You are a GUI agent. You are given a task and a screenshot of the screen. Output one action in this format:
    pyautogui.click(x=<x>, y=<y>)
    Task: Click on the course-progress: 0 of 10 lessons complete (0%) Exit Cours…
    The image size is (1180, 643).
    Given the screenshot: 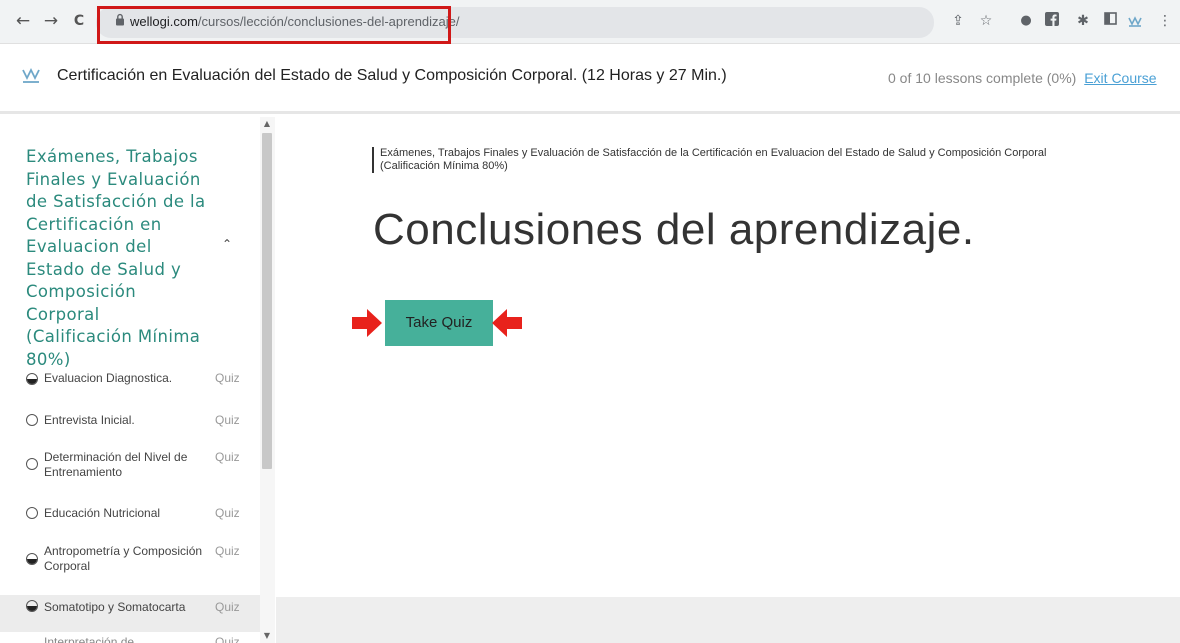 What is the action you would take?
    pyautogui.click(x=1022, y=78)
    